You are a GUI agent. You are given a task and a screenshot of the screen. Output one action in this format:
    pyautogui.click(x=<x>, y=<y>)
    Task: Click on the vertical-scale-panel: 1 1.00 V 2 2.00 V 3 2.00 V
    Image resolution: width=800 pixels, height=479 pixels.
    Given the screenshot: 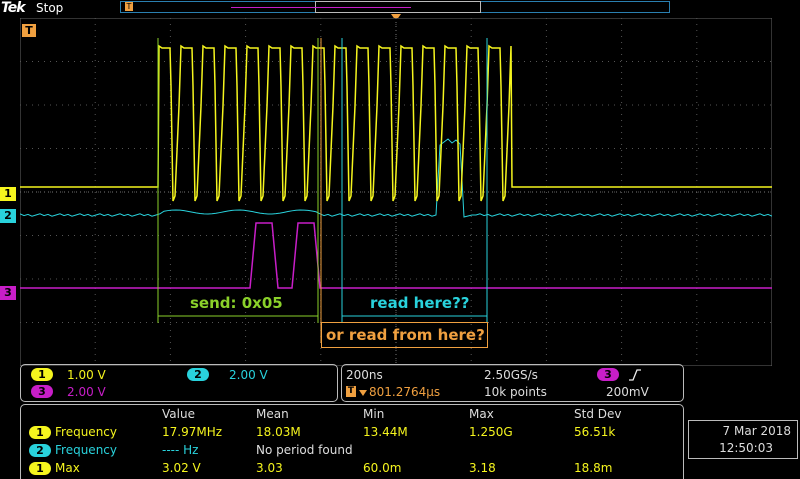 What is the action you would take?
    pyautogui.click(x=179, y=383)
    